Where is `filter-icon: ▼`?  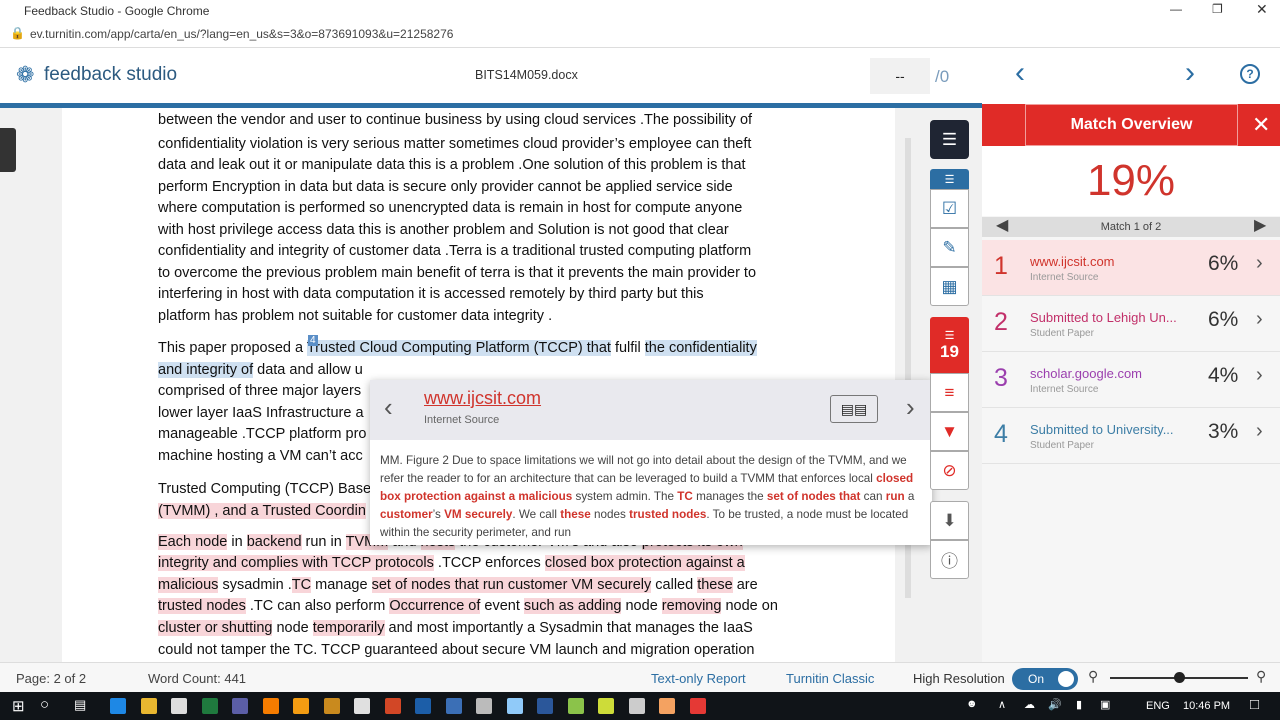 filter-icon: ▼ is located at coordinates (949, 431).